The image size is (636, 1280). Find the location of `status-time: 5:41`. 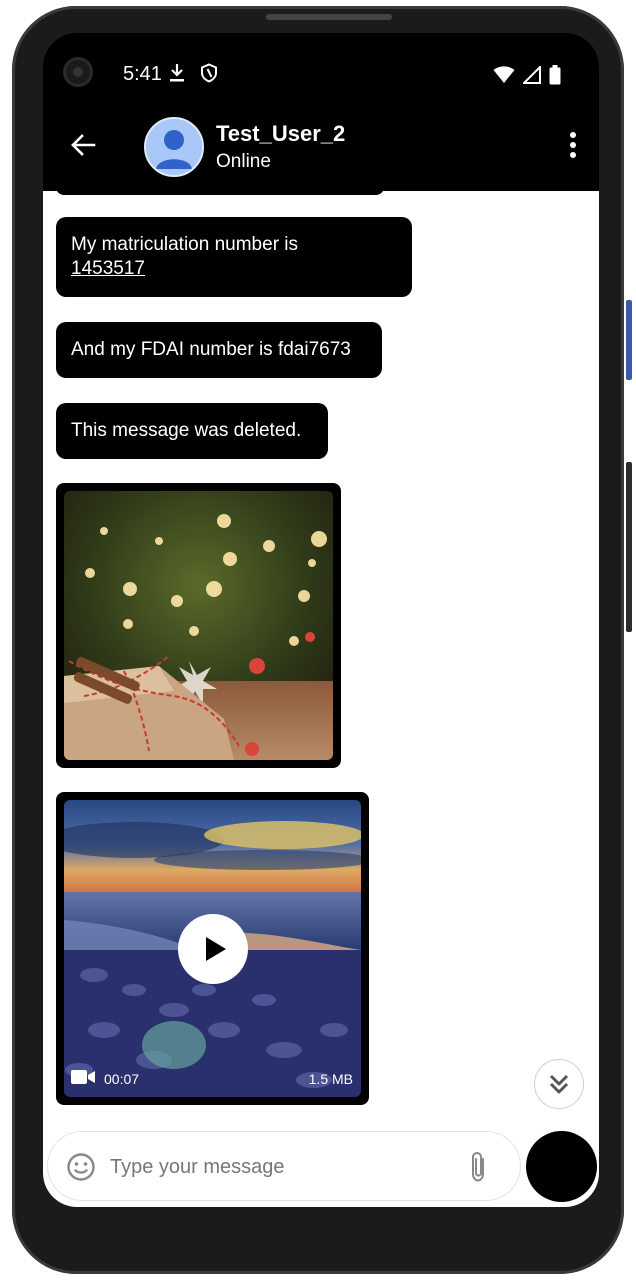

status-time: 5:41 is located at coordinates (142, 74).